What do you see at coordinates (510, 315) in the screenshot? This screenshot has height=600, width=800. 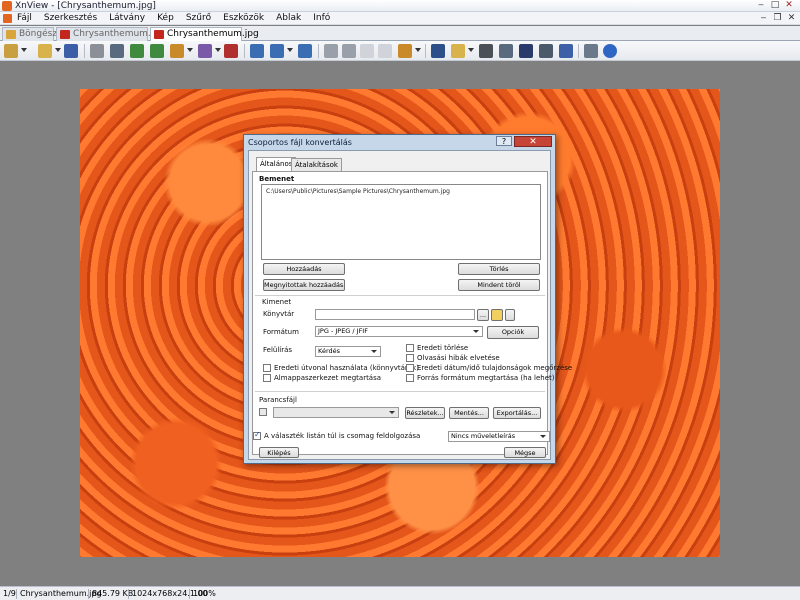 I see `chevron-right-icon` at bounding box center [510, 315].